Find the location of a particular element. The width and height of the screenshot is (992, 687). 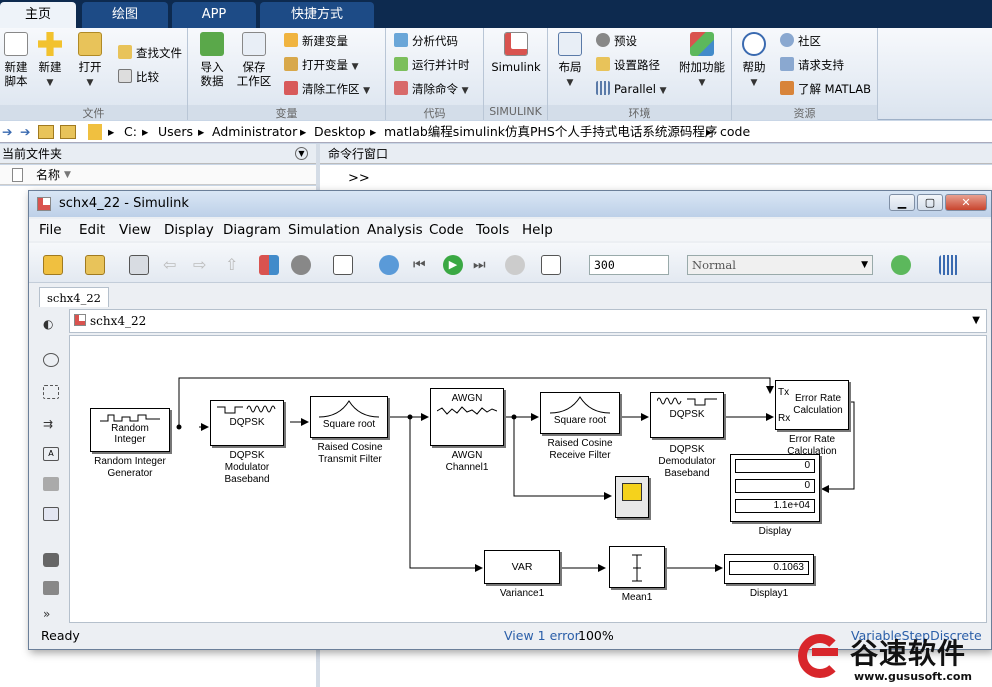

up-folder-icon is located at coordinates (46, 132).